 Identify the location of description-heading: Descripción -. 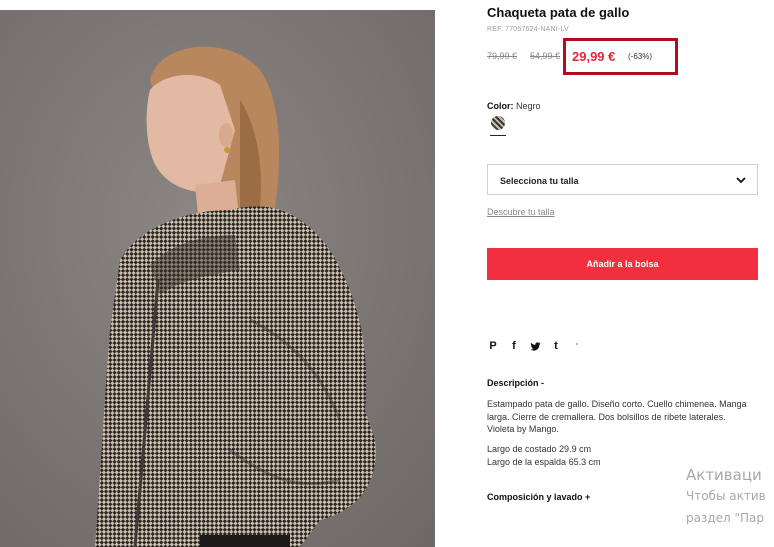
(515, 383).